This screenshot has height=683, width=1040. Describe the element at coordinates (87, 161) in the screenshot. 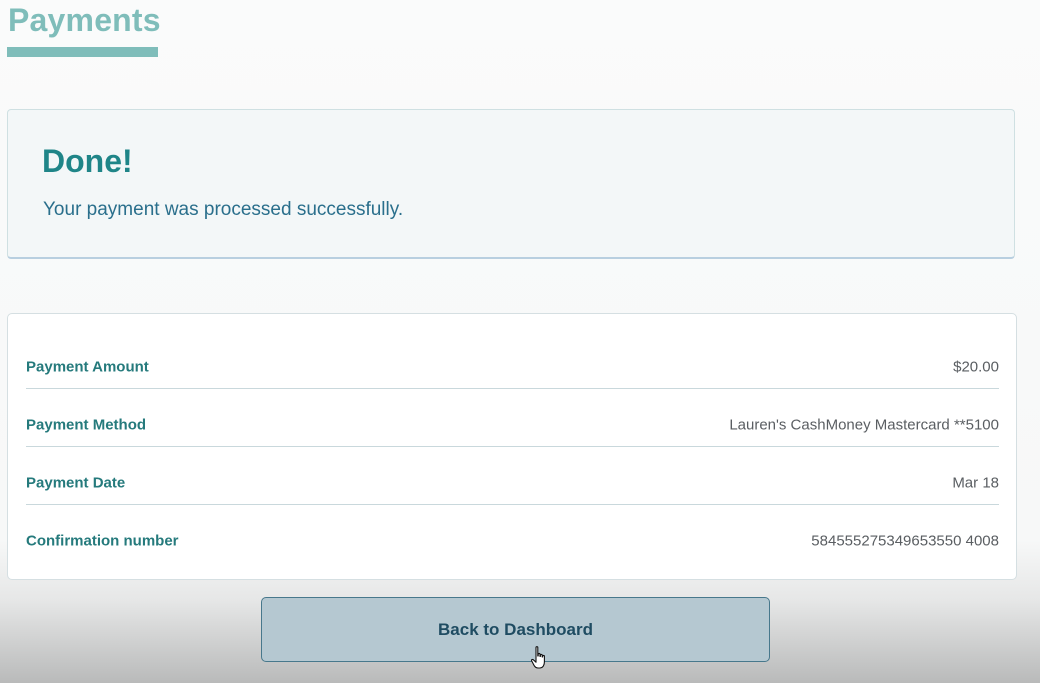

I see `success-heading: Done!` at that location.